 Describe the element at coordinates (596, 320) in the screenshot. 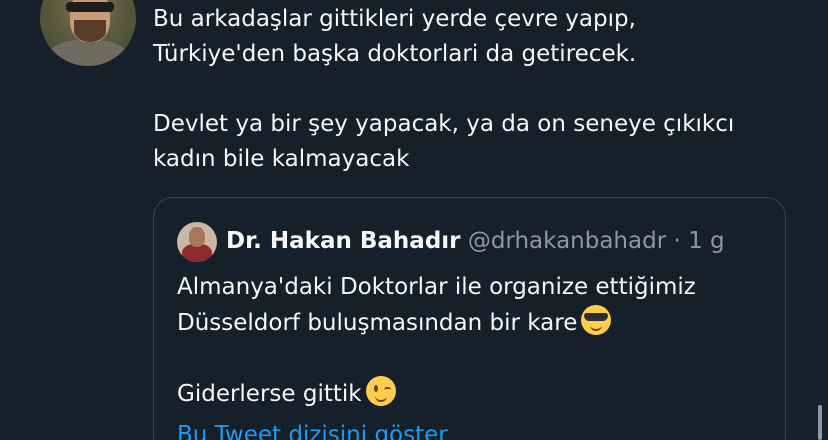

I see `sunglasses-emoji-icon` at that location.